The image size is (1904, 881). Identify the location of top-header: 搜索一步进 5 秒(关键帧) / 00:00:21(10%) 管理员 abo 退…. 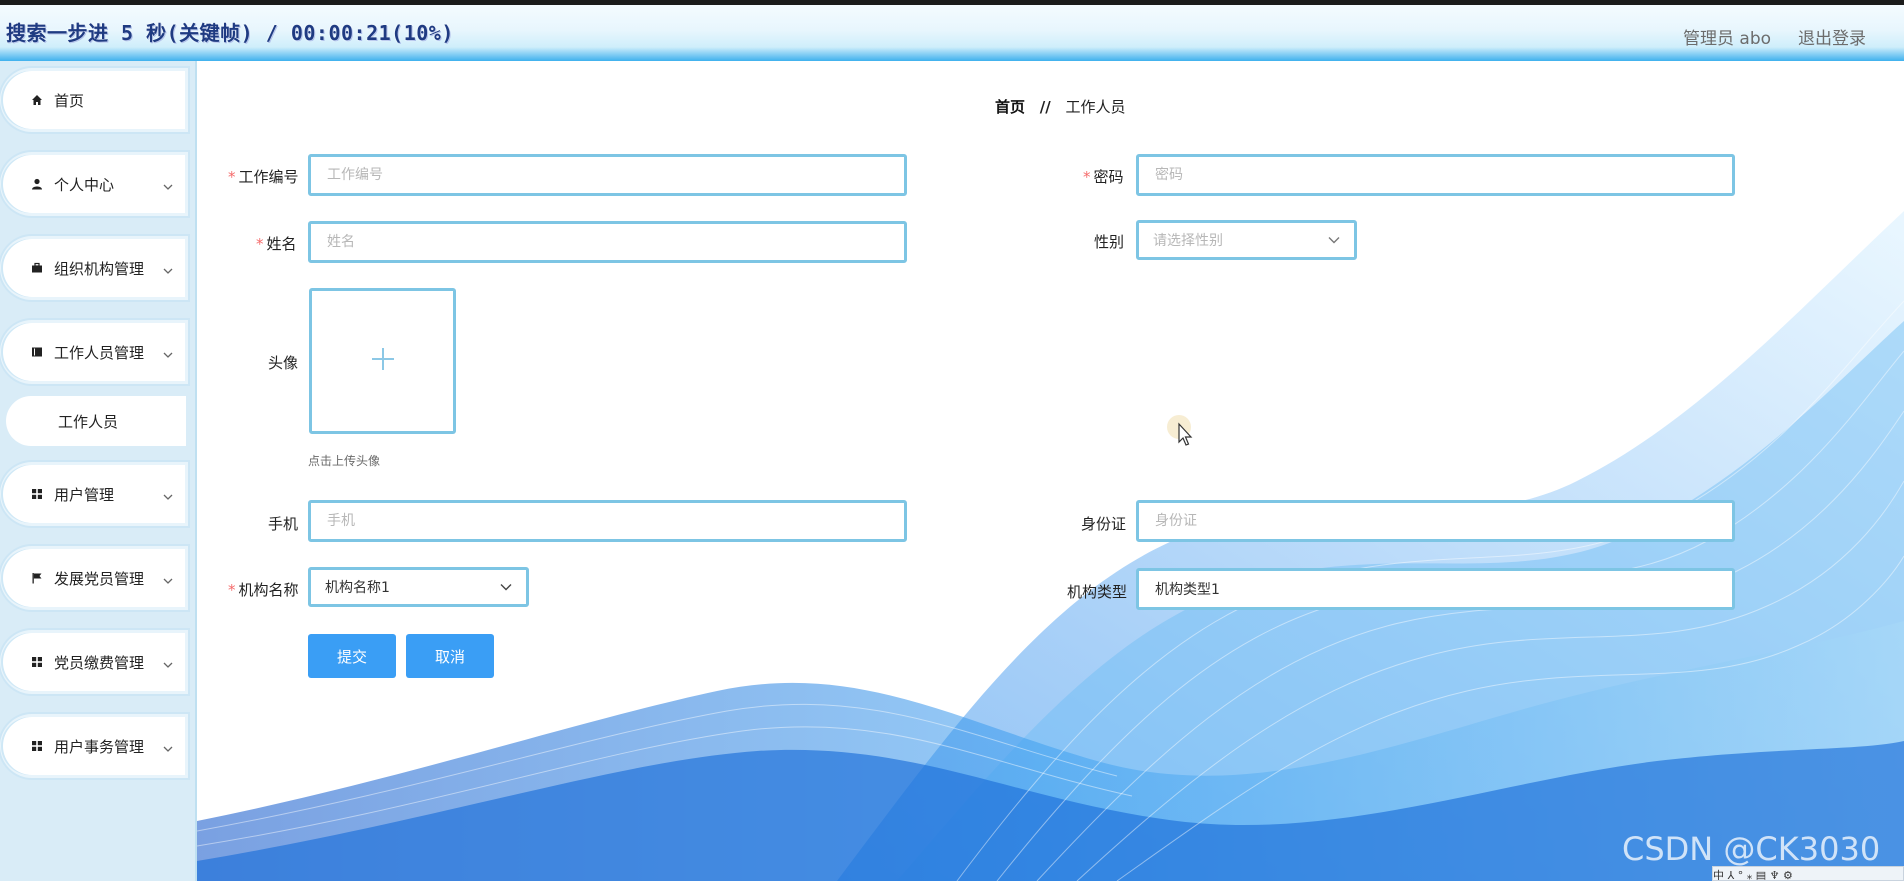
(952, 33).